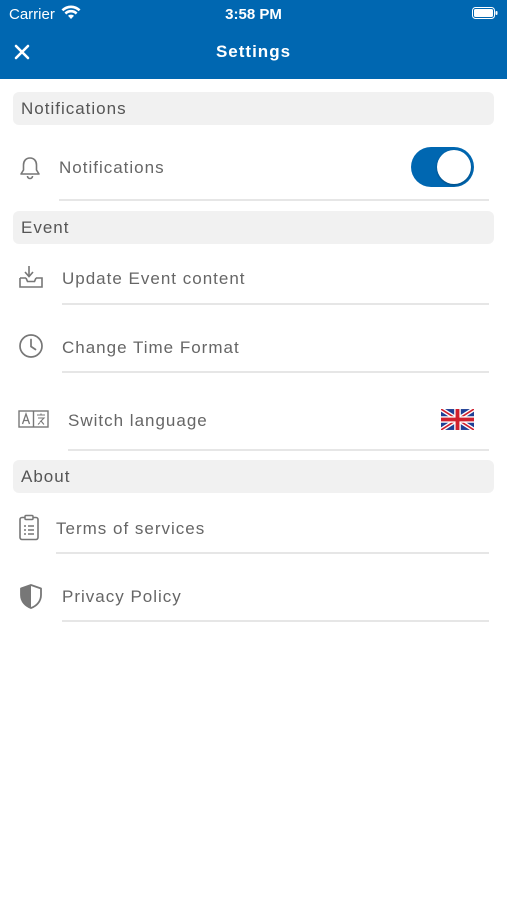 The height and width of the screenshot is (900, 507). I want to click on settings-row-label: Switch language, so click(138, 420).